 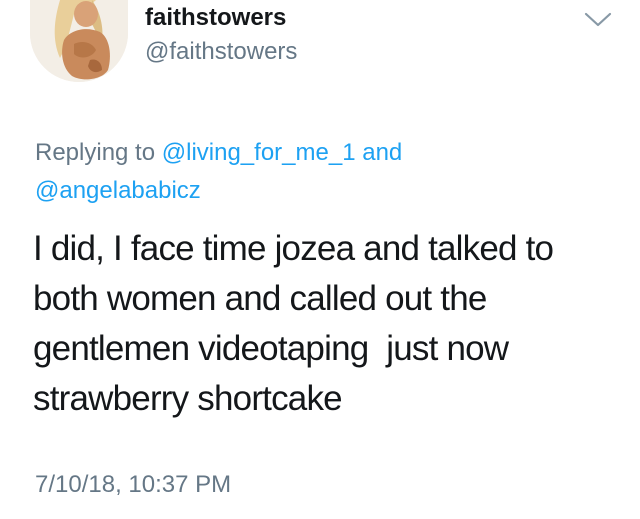 I want to click on mention-link: @living_for_me_1, so click(x=259, y=152).